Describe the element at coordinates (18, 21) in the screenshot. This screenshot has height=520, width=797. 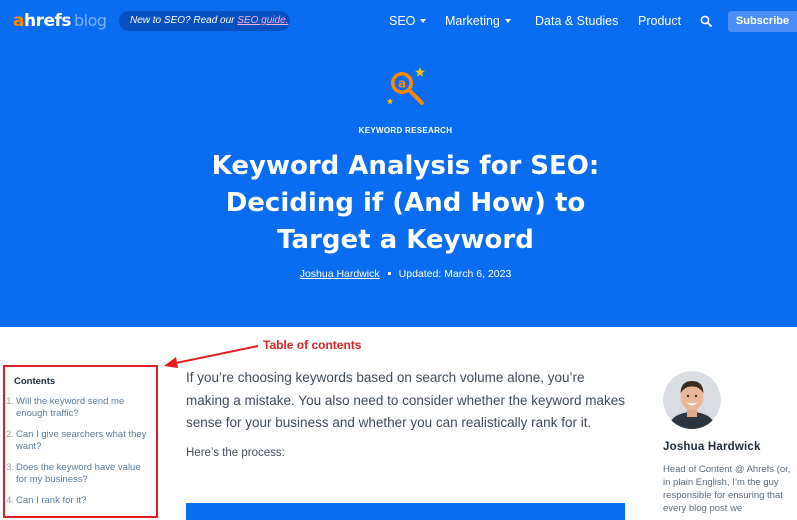
I see `logo-accent-letter: a` at that location.